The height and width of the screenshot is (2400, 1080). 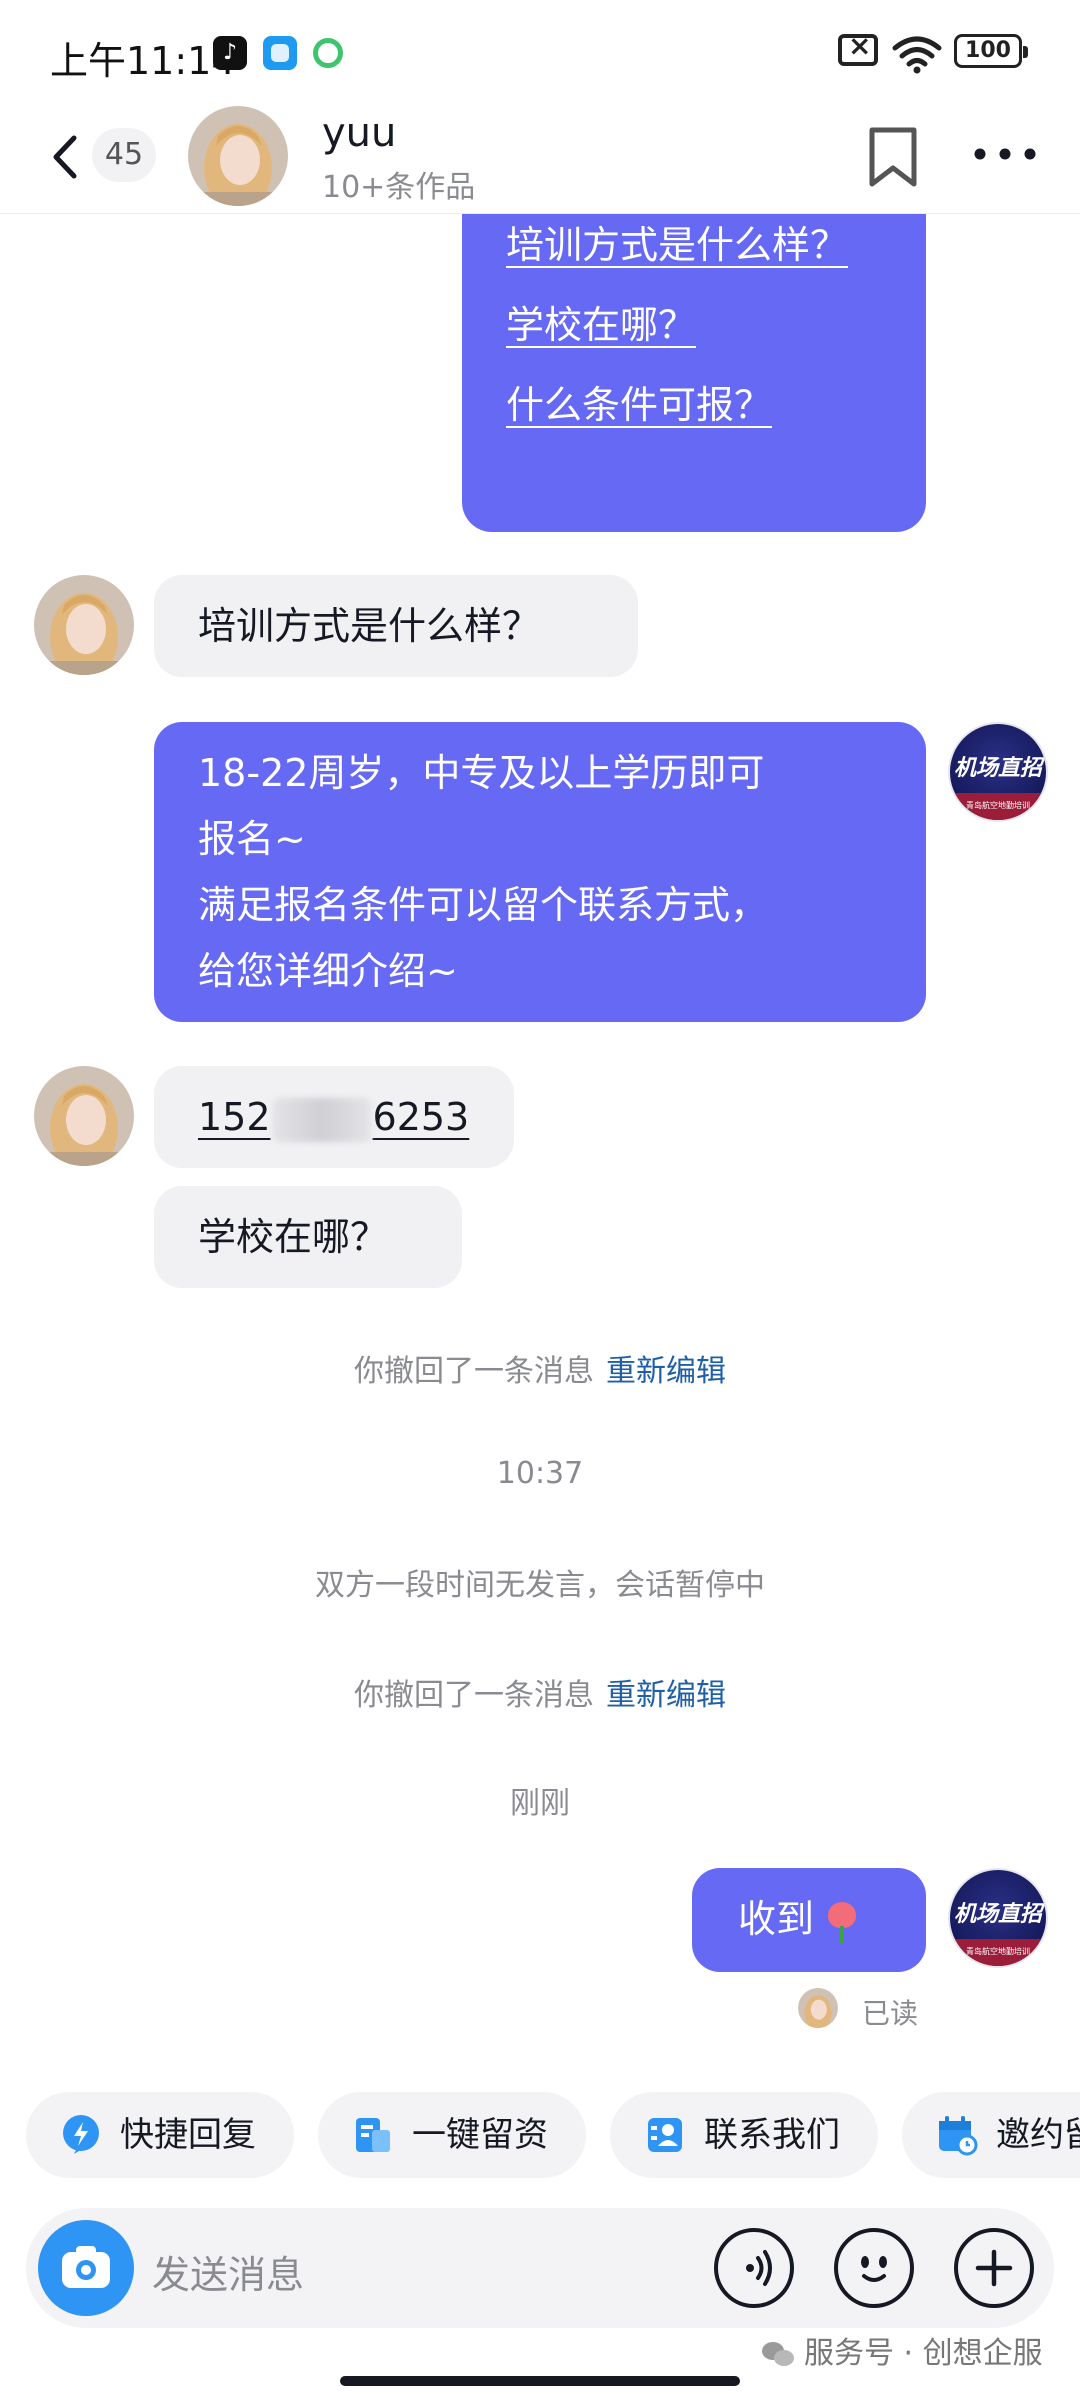 I want to click on outgoing-message: 收到, so click(x=809, y=1920).